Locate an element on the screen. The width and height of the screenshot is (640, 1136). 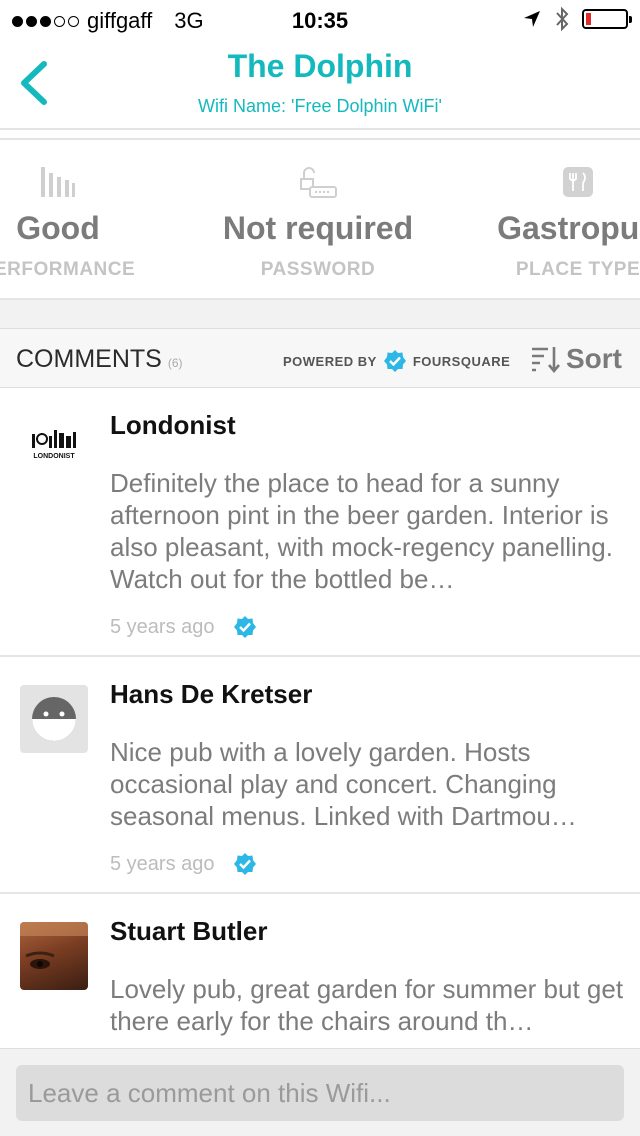
status-bar: giffgaff 3G 10:35 is located at coordinates (320, 20).